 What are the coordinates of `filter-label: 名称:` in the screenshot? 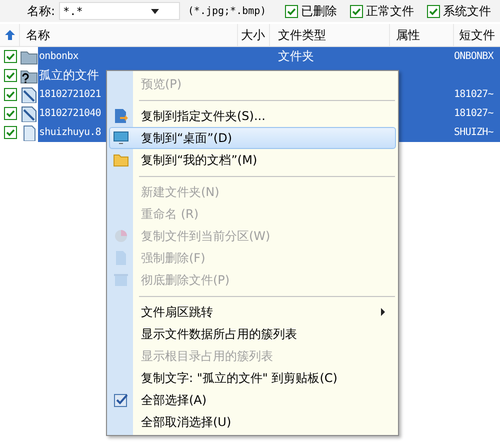 It's located at (41, 11).